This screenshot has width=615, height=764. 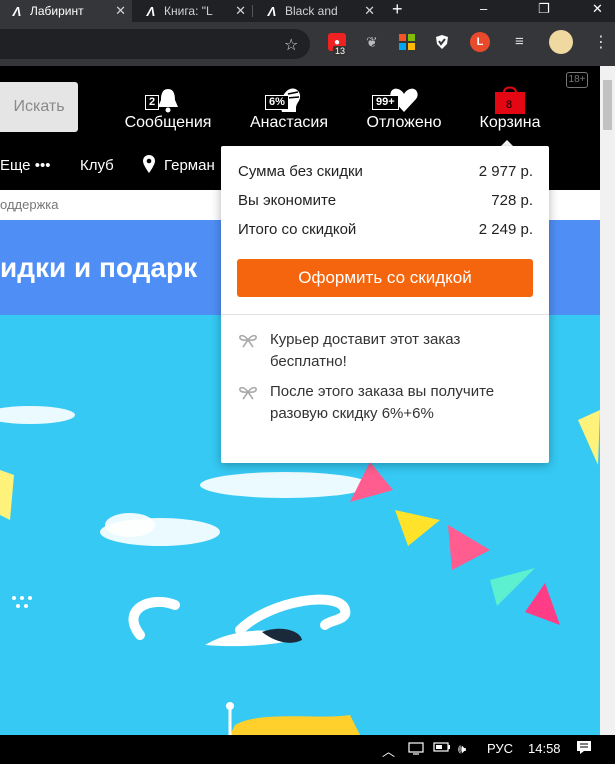 I want to click on discount-badge: 6%, so click(x=277, y=102).